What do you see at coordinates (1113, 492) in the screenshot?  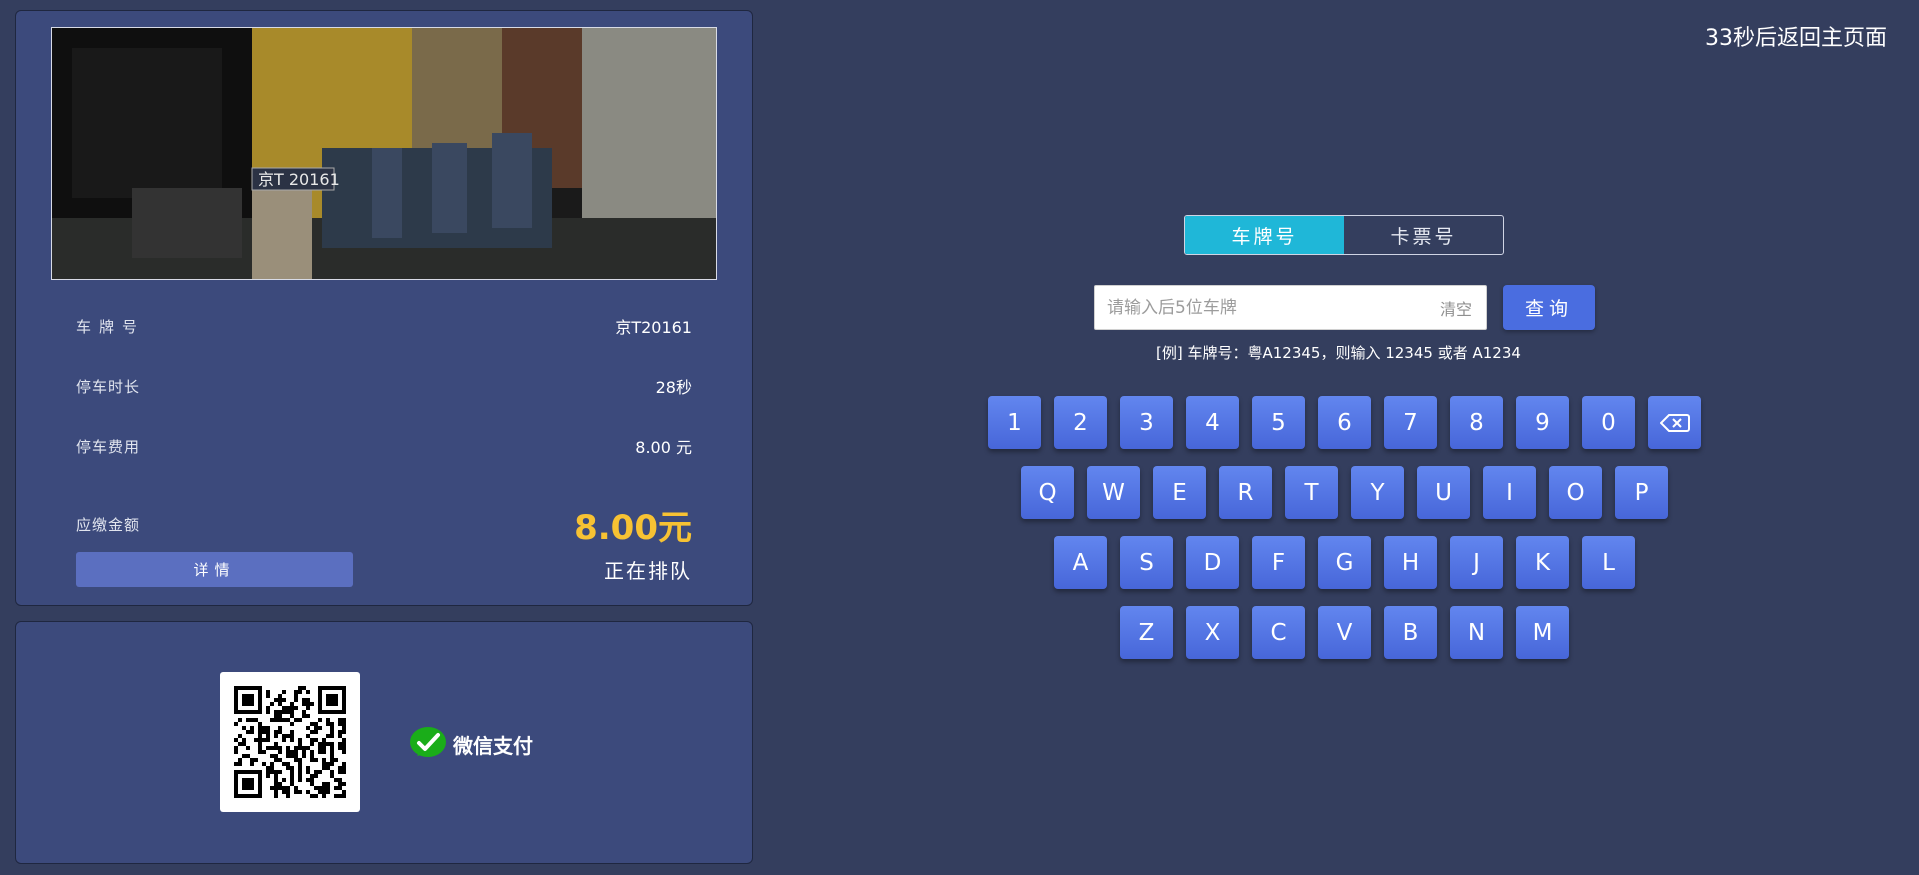 I see `key-w: W` at bounding box center [1113, 492].